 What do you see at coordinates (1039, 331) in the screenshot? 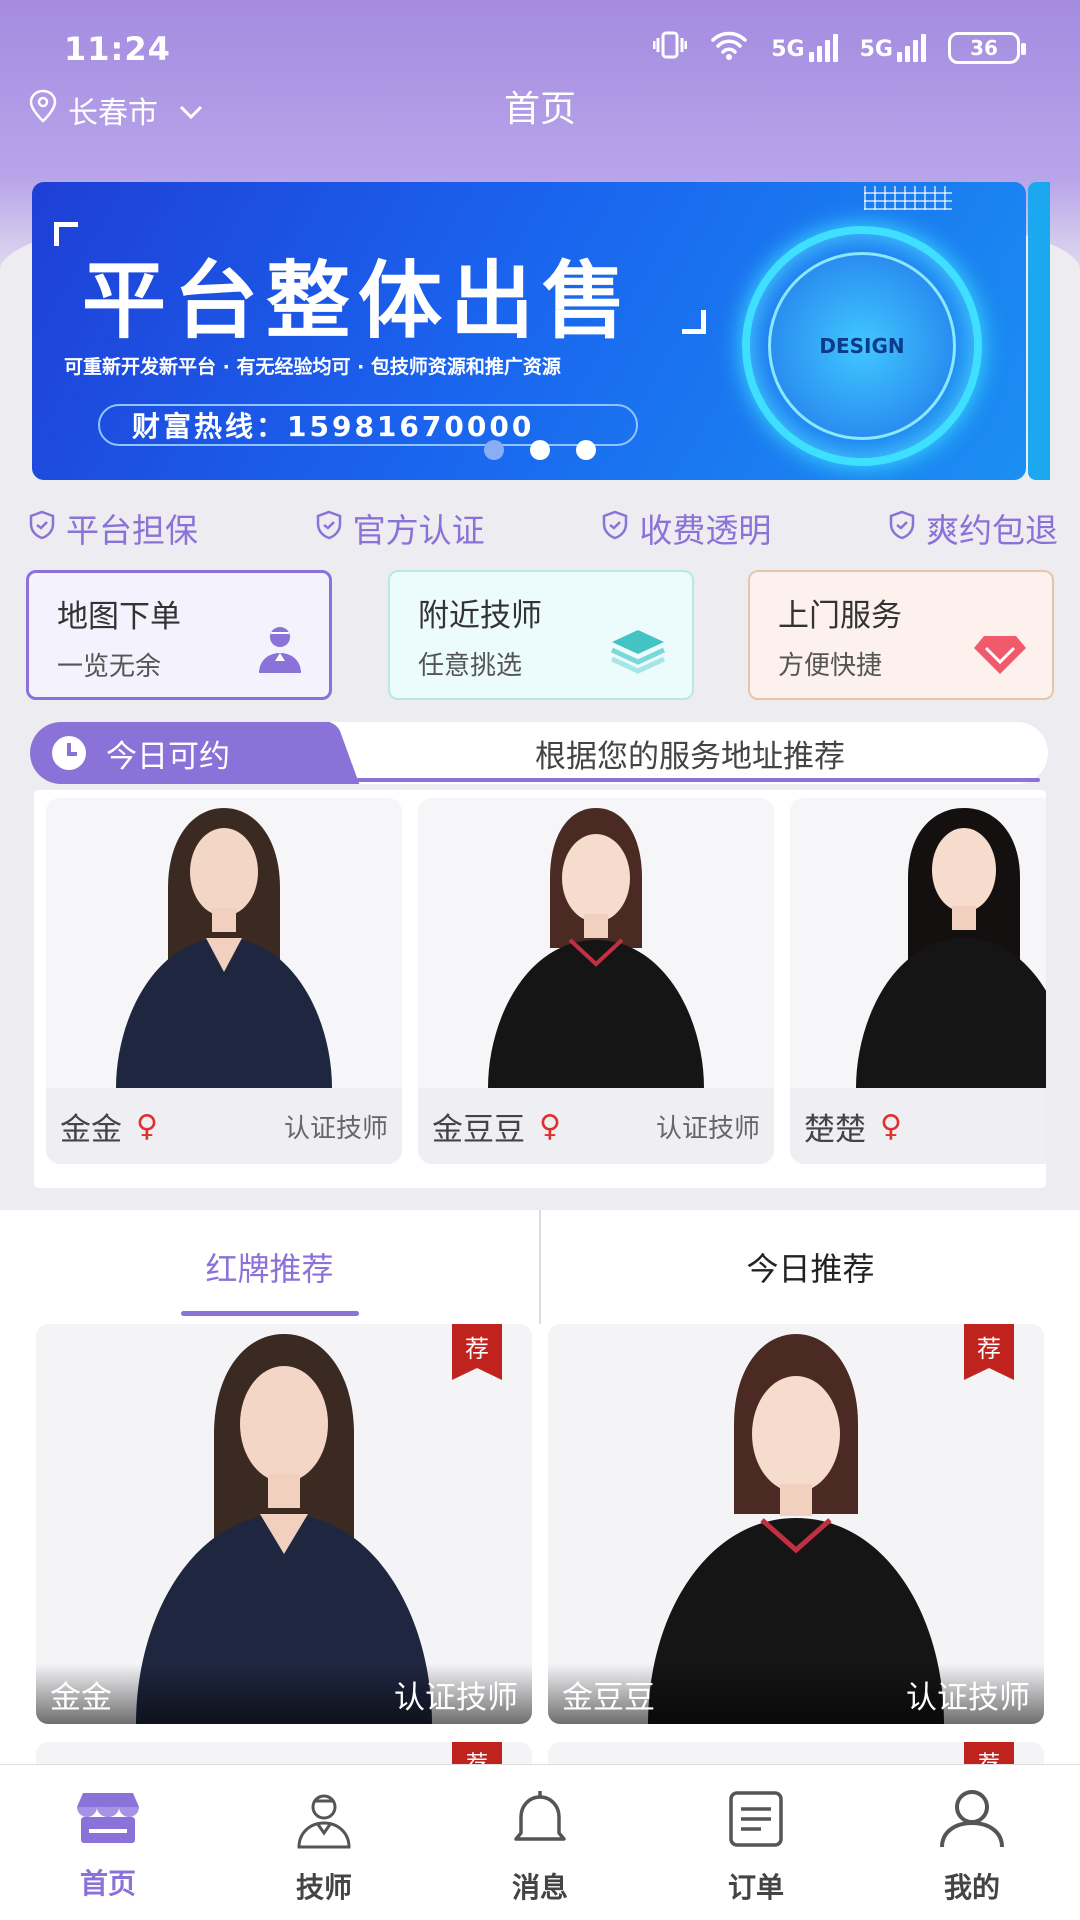
I see `next-banner-peek` at bounding box center [1039, 331].